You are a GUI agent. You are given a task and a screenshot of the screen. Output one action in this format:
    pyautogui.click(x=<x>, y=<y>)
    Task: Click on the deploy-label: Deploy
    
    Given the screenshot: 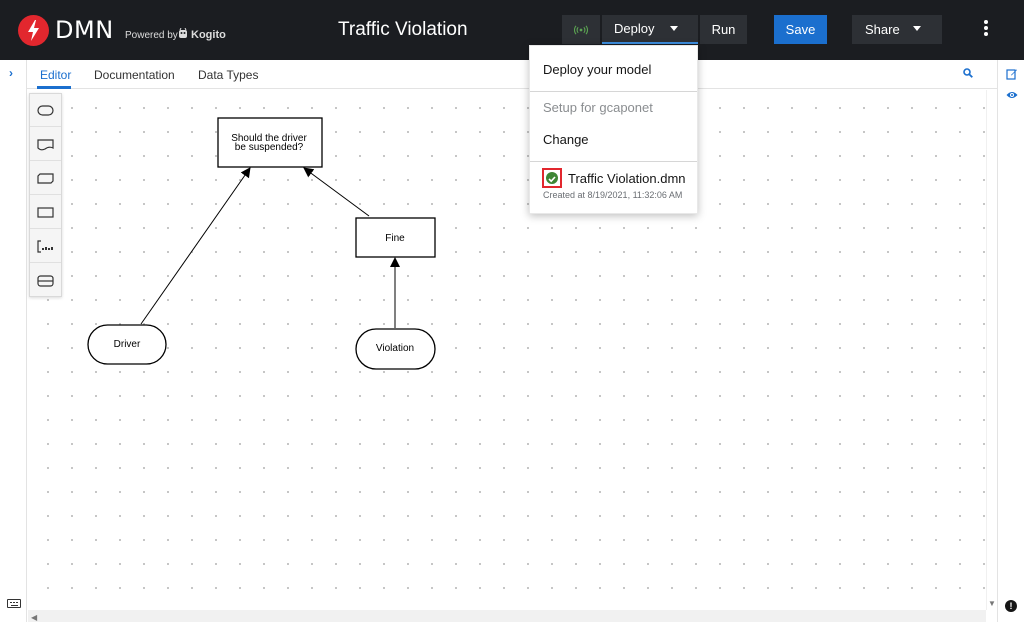 What is the action you would take?
    pyautogui.click(x=634, y=28)
    